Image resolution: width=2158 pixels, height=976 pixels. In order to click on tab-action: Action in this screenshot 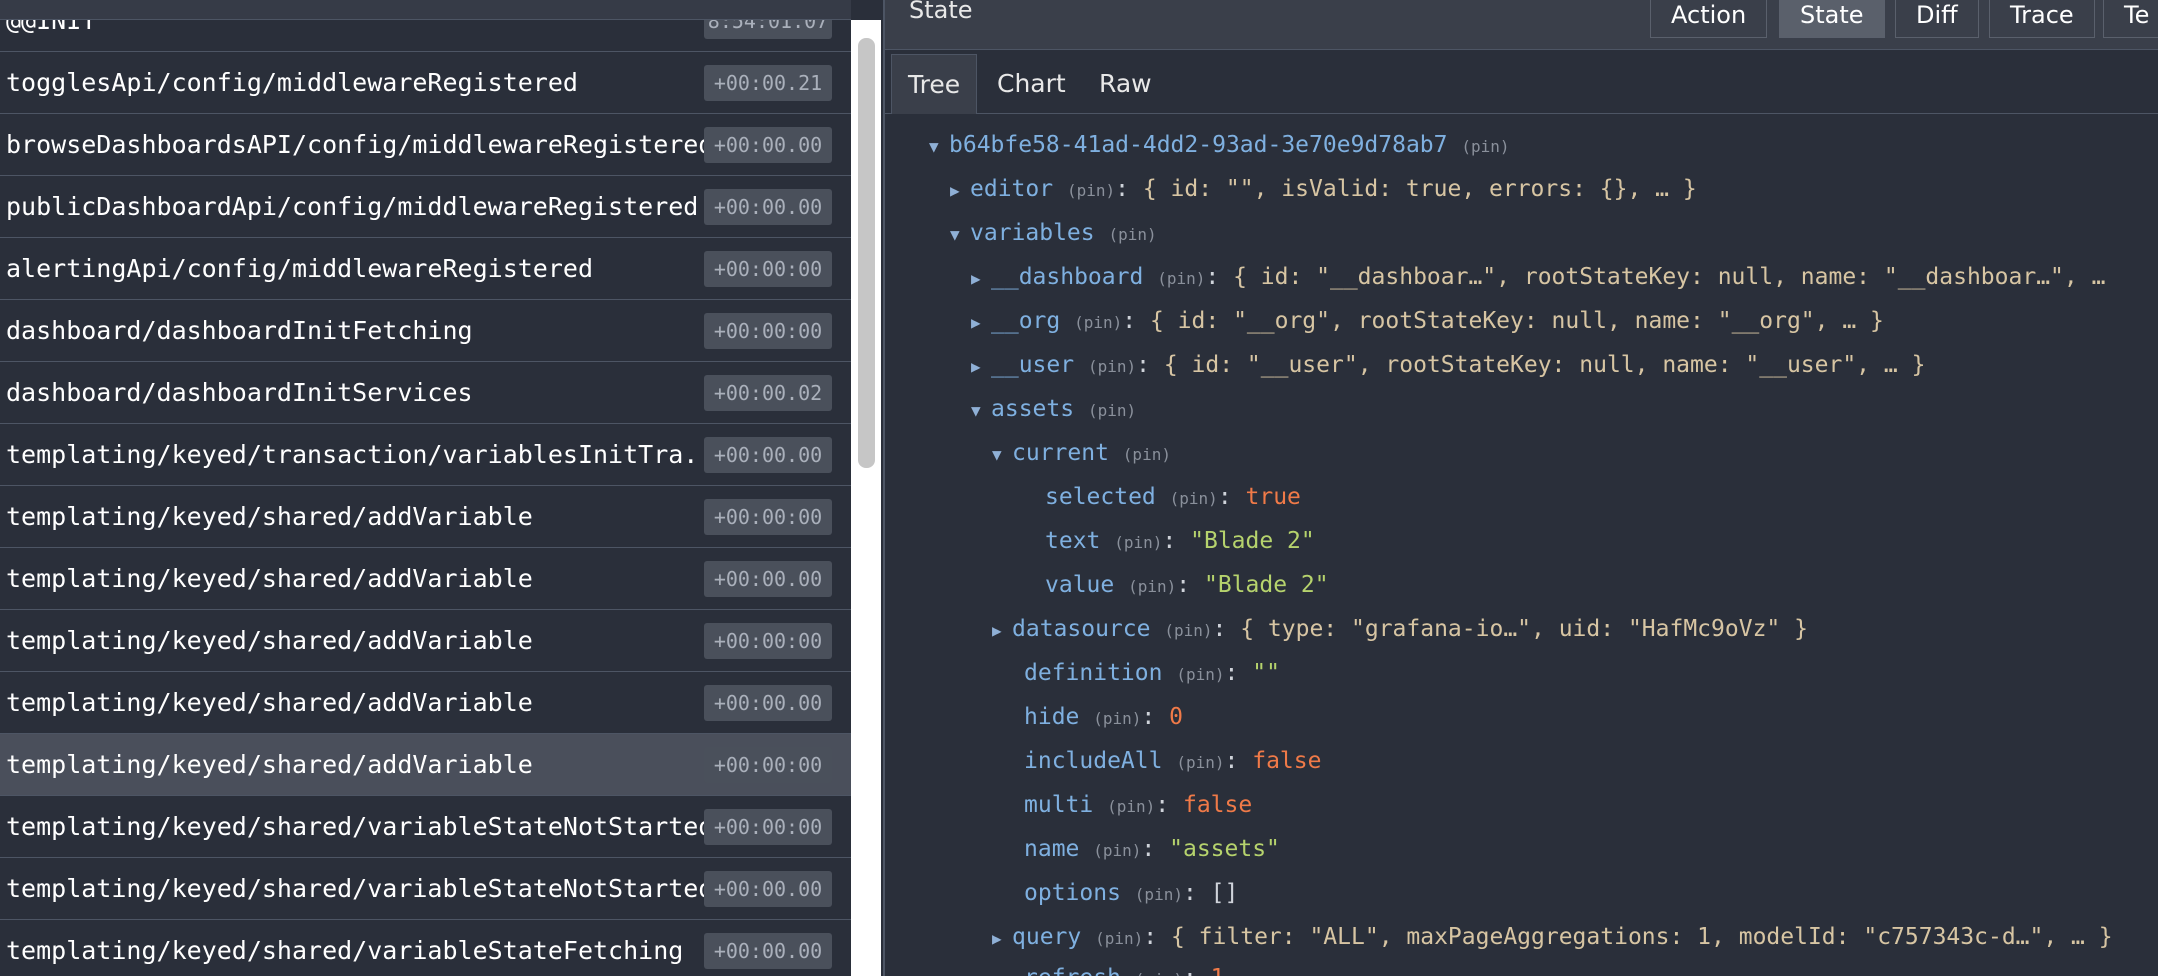, I will do `click(1709, 19)`.